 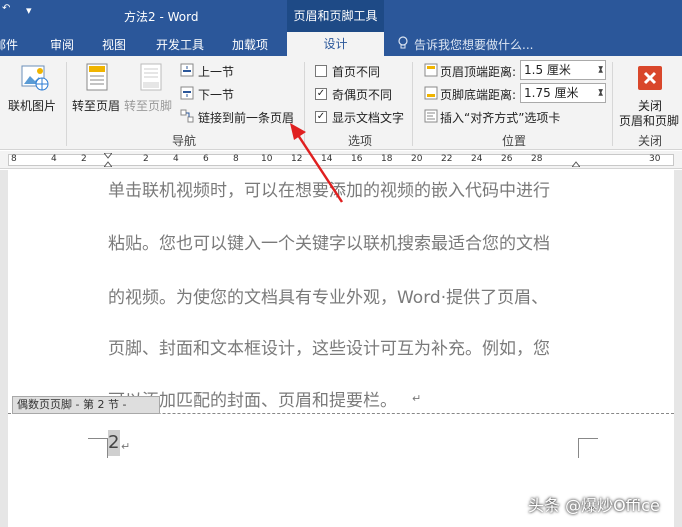 What do you see at coordinates (431, 93) in the screenshot?
I see `footer-bottom-icon` at bounding box center [431, 93].